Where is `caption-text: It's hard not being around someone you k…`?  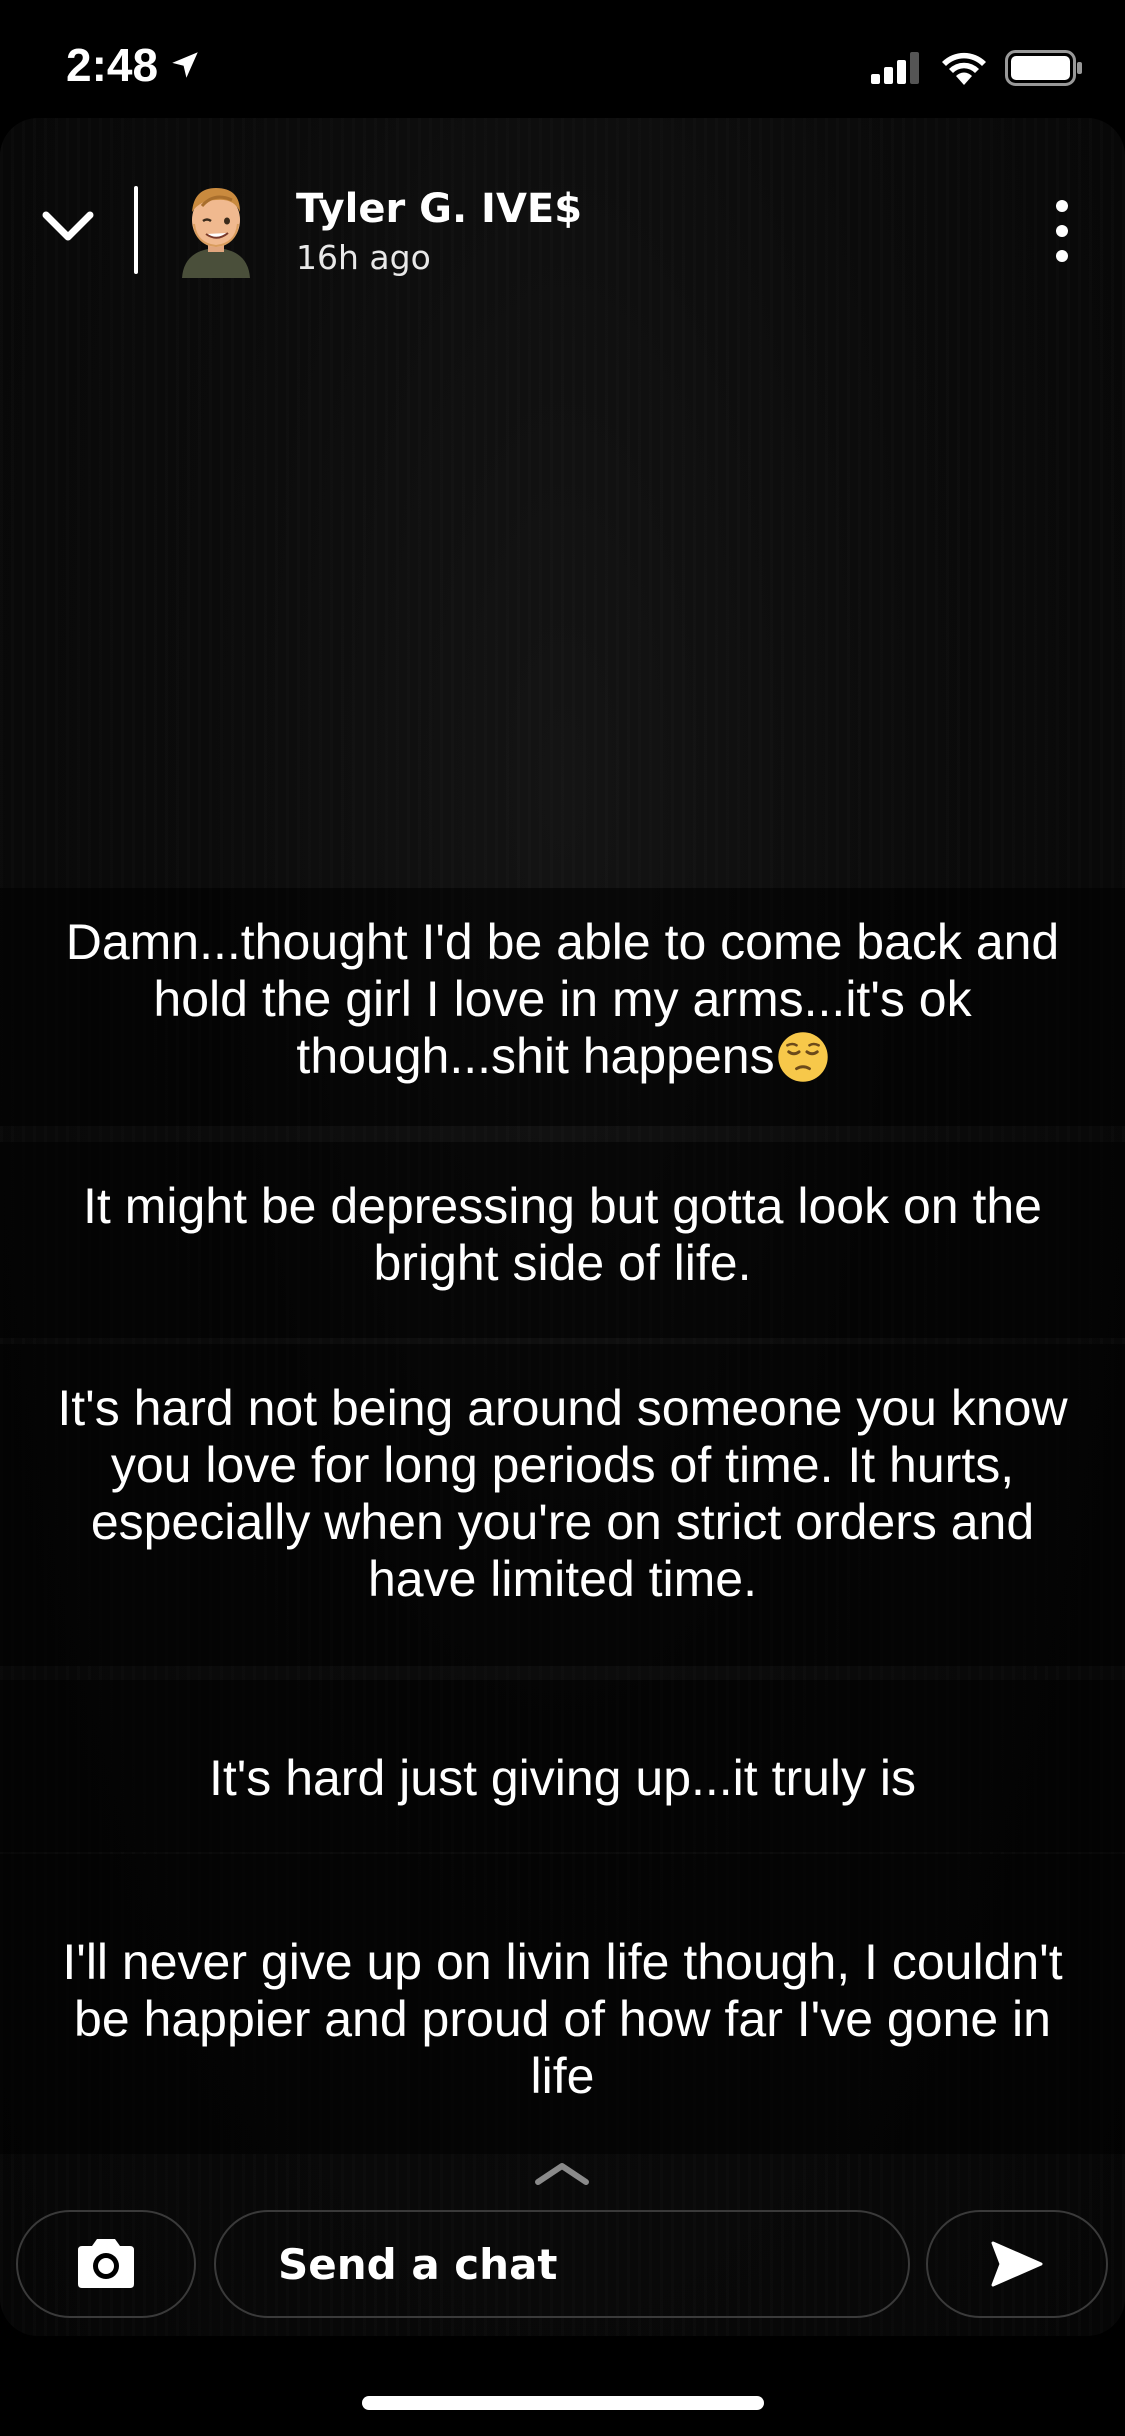 caption-text: It's hard not being around someone you k… is located at coordinates (562, 1493).